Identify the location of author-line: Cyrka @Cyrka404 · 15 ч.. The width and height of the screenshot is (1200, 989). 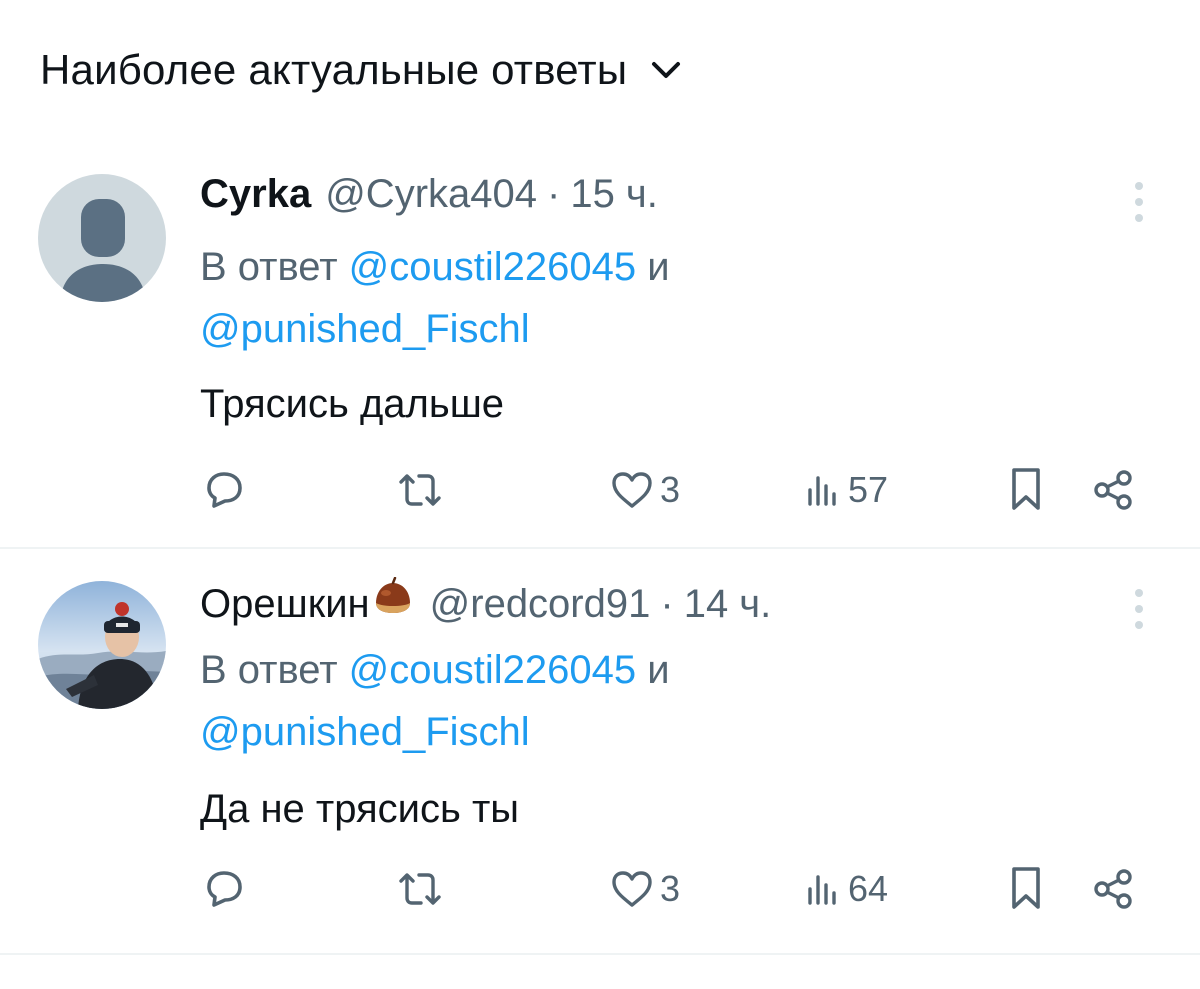
(429, 194).